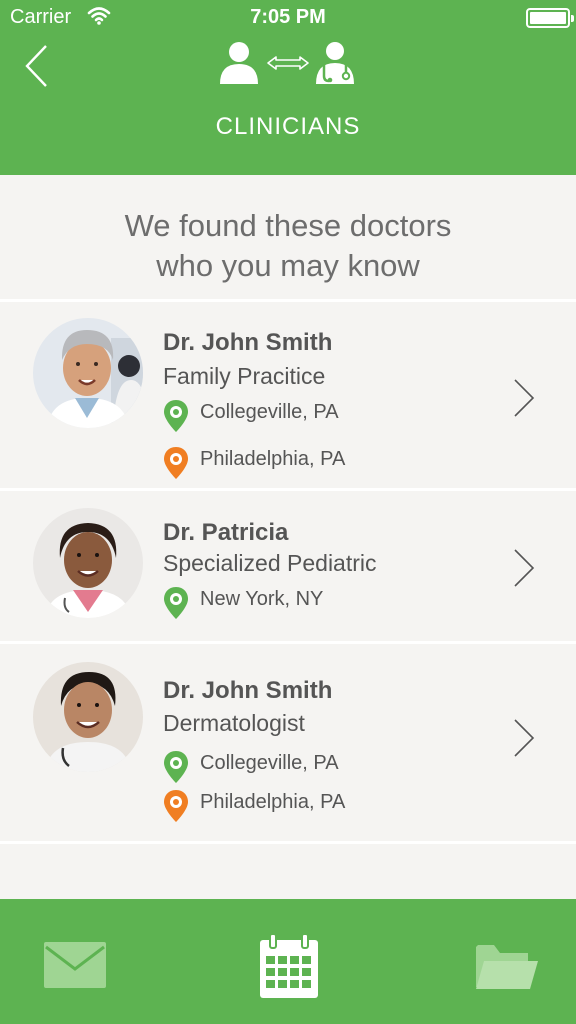  I want to click on folder-icon, so click(507, 967).